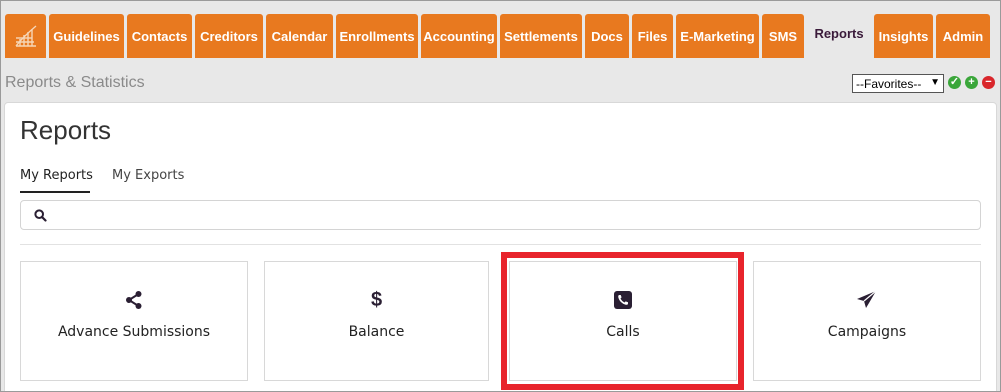 This screenshot has height=392, width=1001. I want to click on chevron-down-icon: ▼, so click(935, 82).